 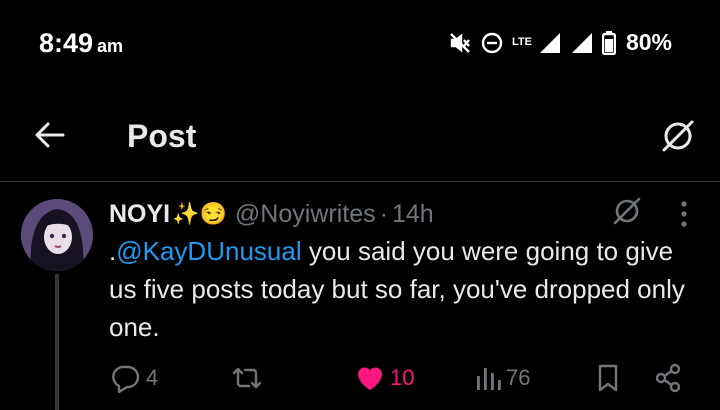 What do you see at coordinates (502, 378) in the screenshot?
I see `views-button: 76` at bounding box center [502, 378].